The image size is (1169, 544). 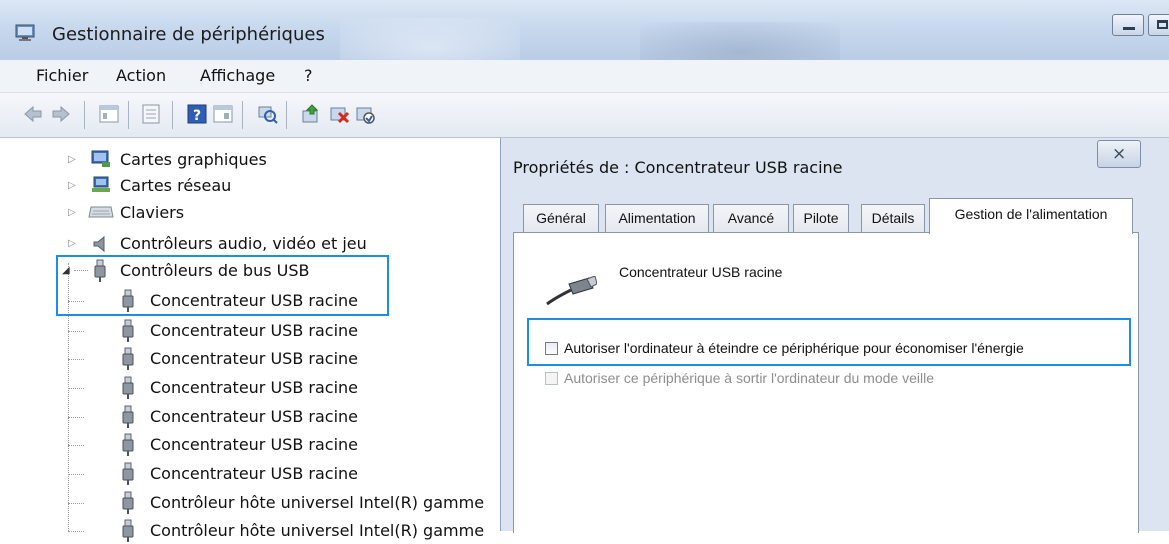 I want to click on tab-pilote: Pilote, so click(x=821, y=218).